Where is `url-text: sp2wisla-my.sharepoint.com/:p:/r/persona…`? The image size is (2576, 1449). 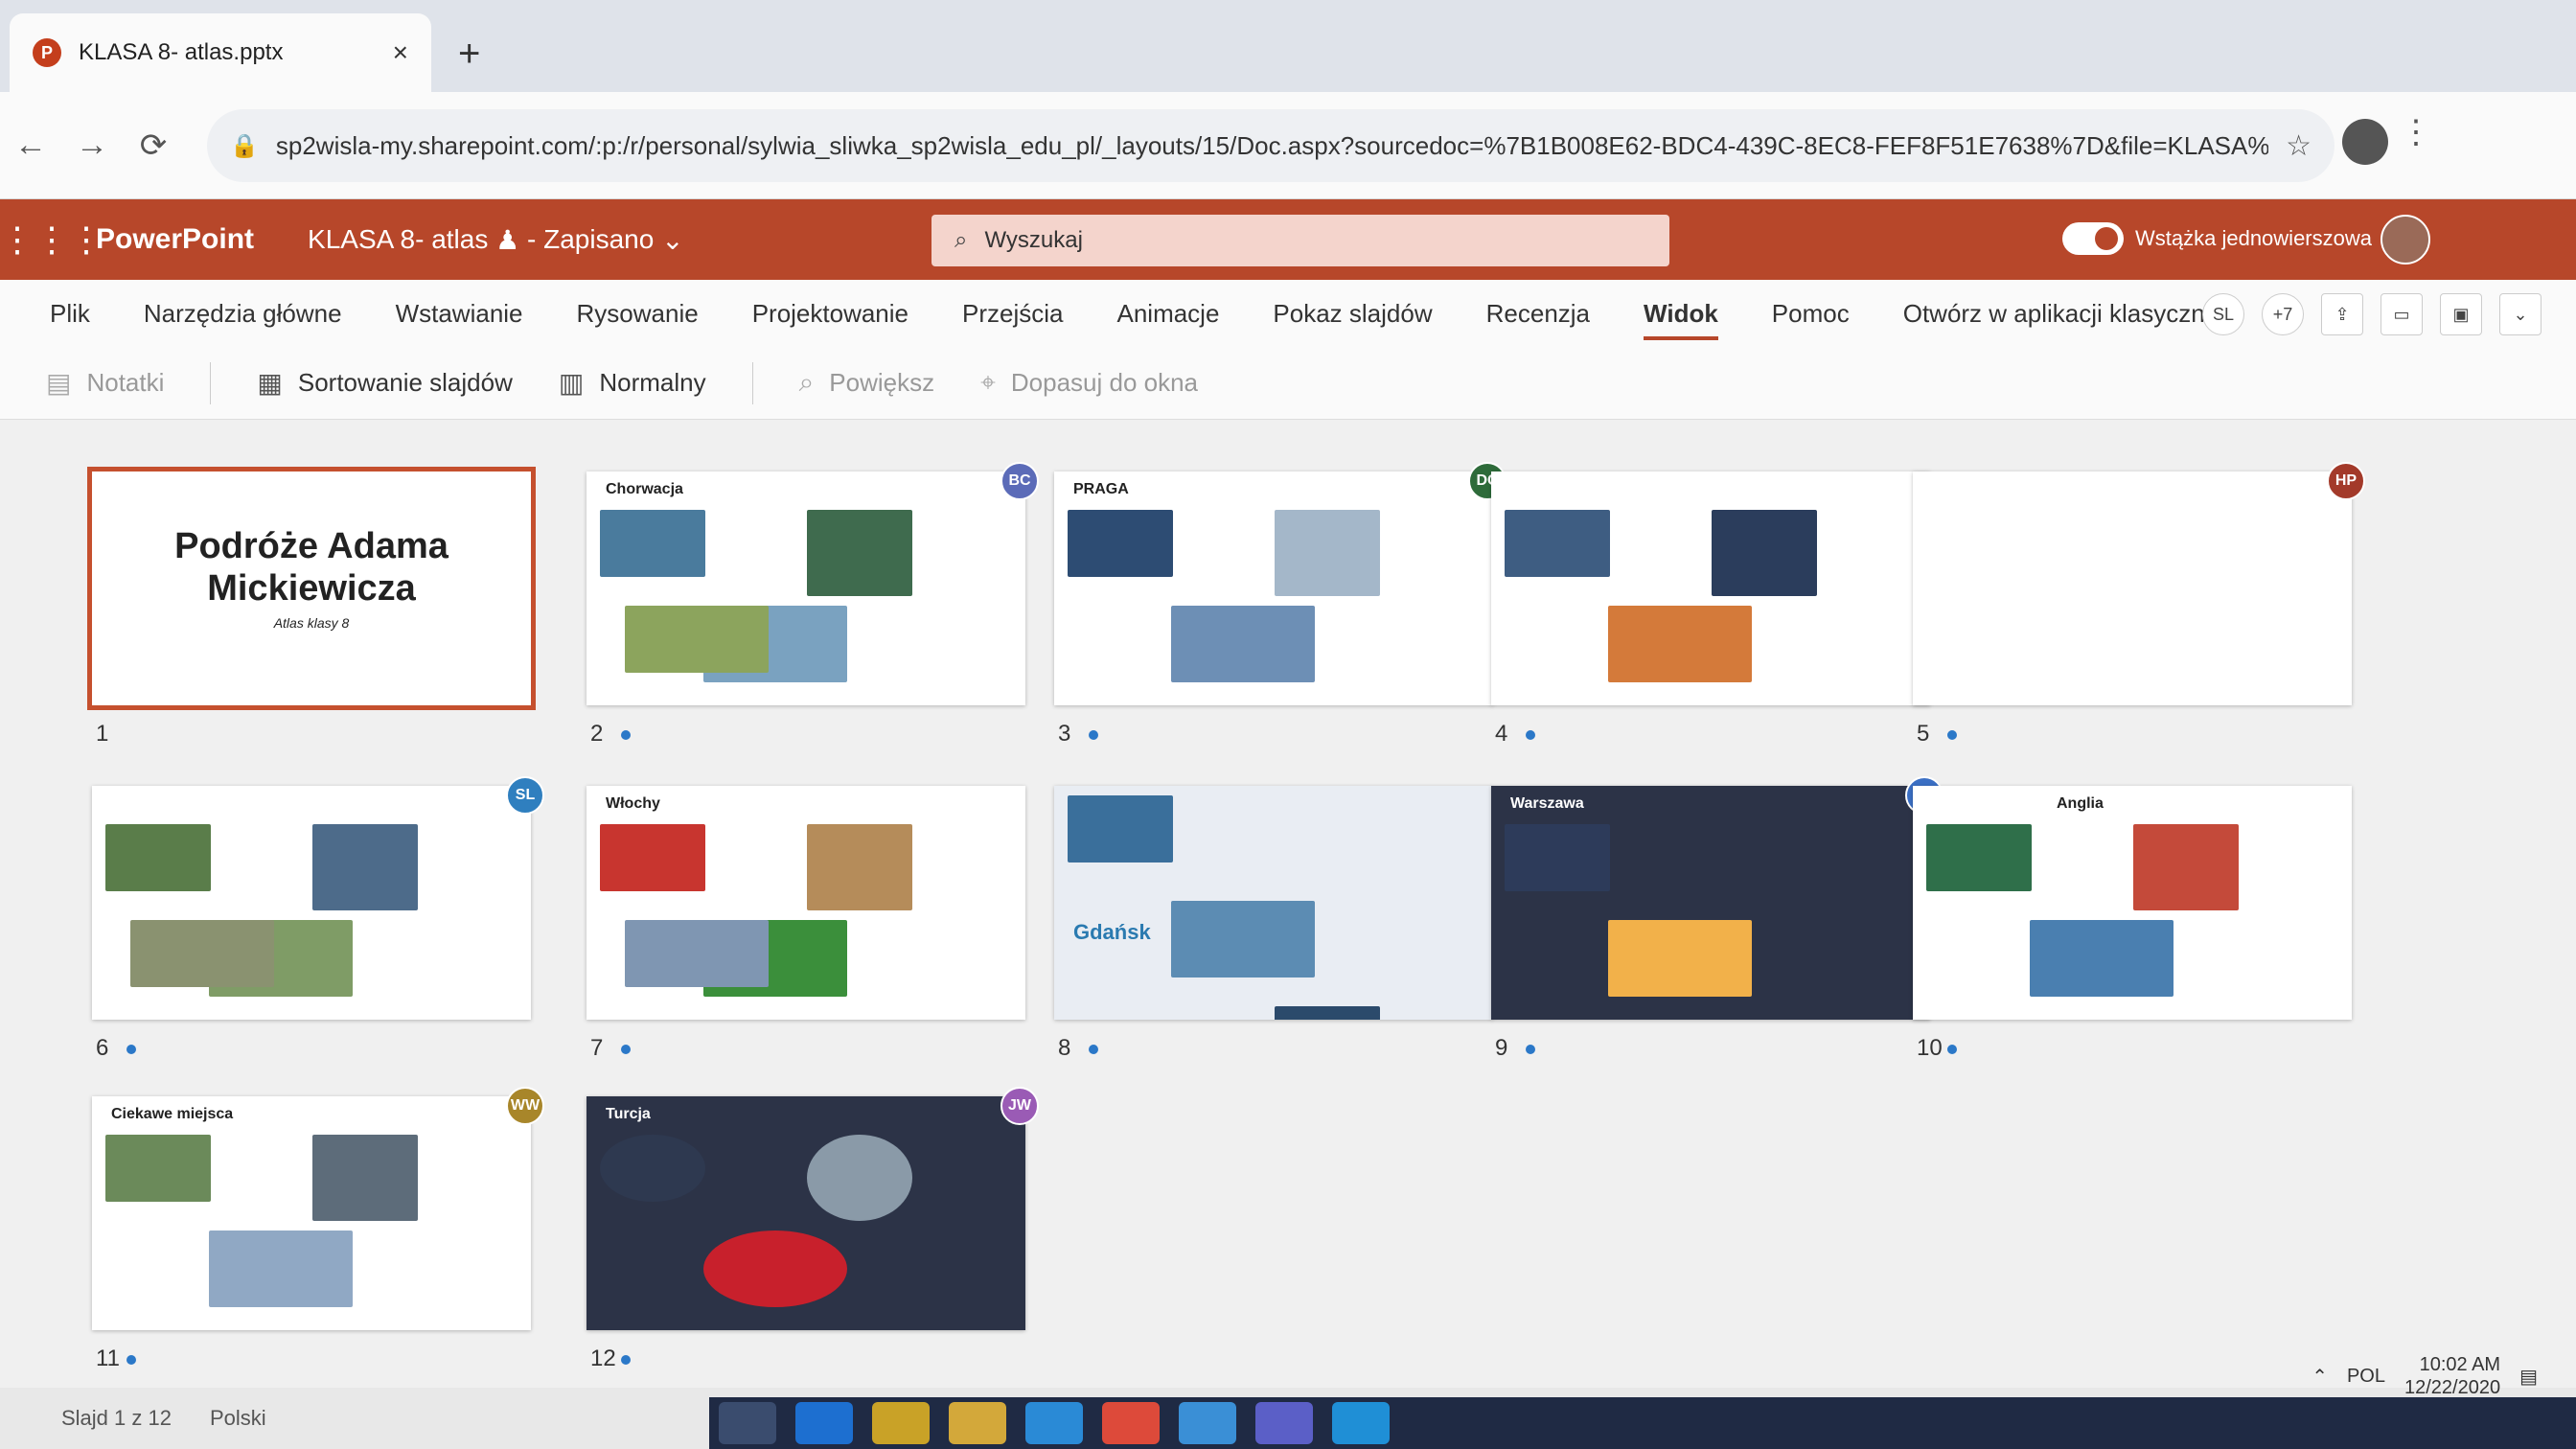 url-text: sp2wisla-my.sharepoint.com/:p:/r/persona… is located at coordinates (1272, 146).